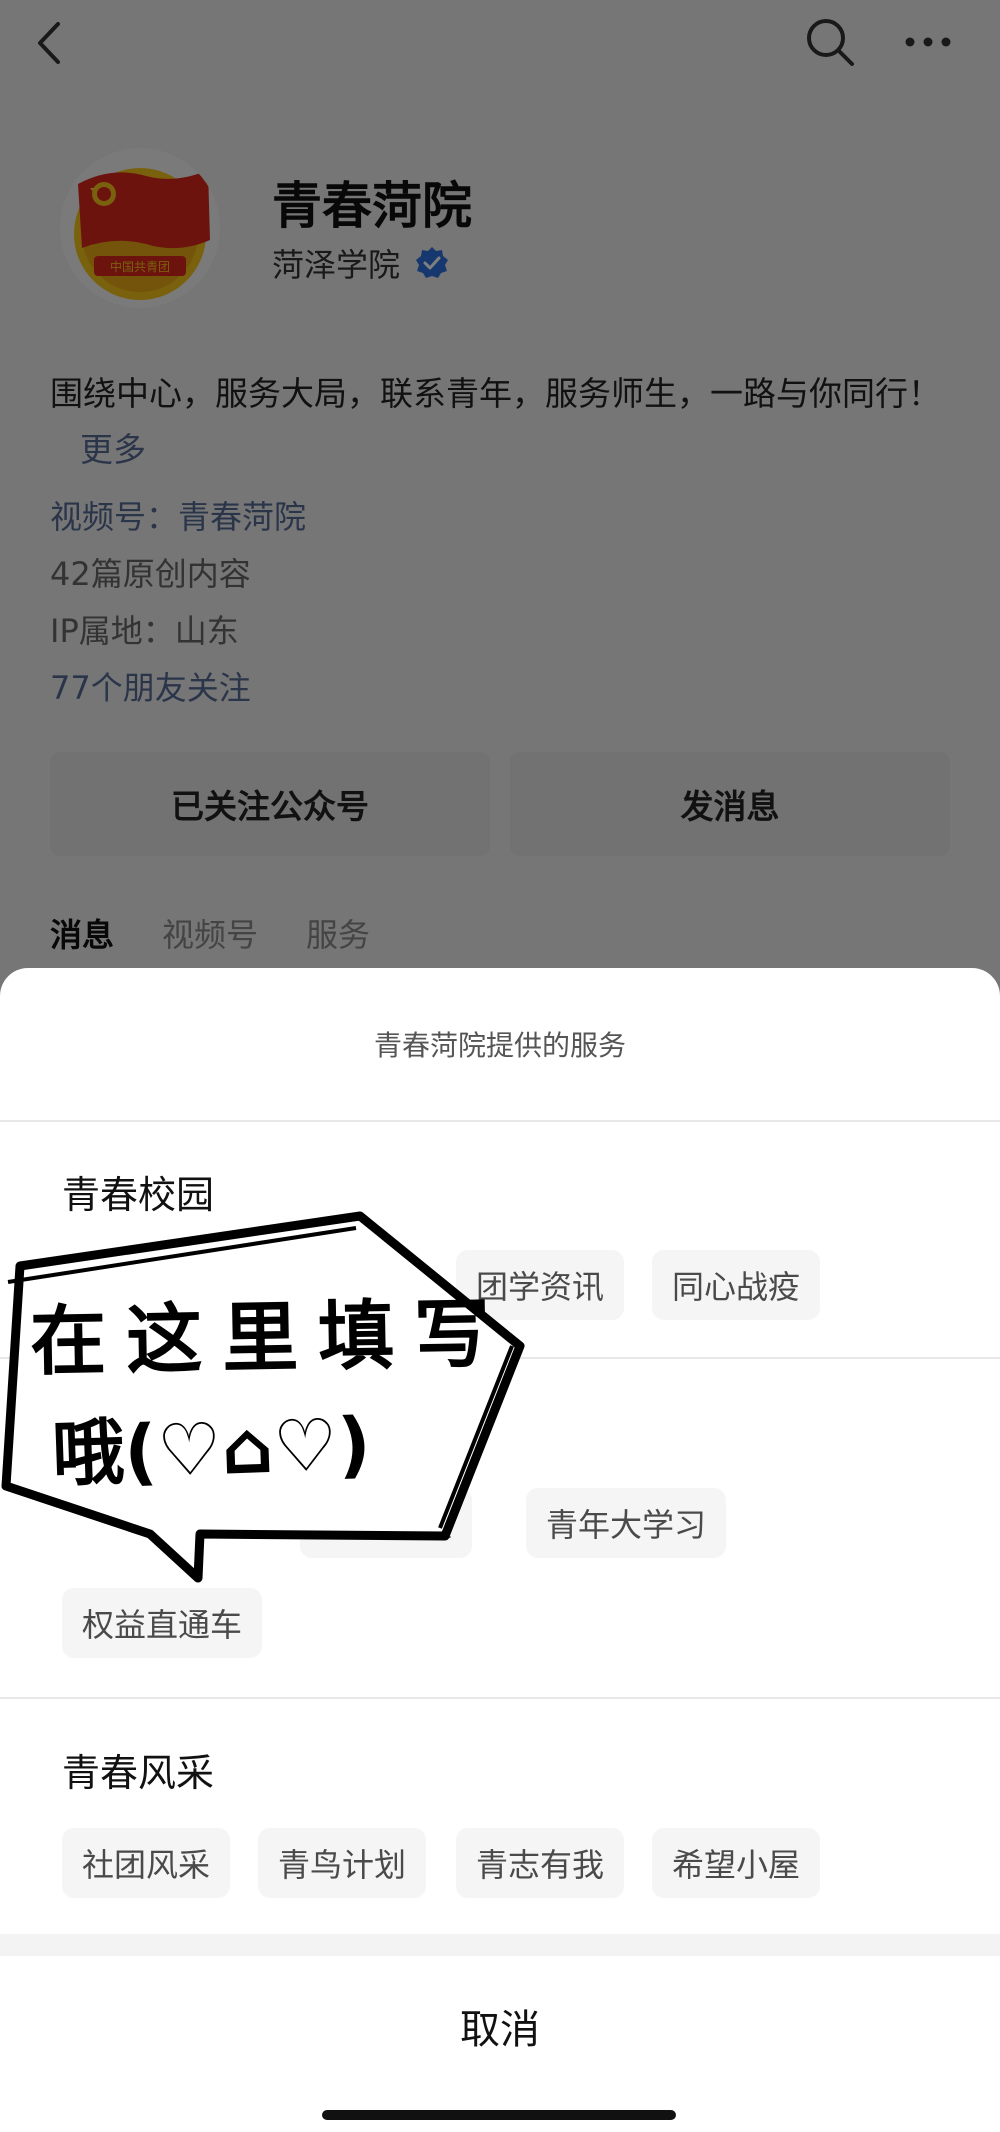  Describe the element at coordinates (626, 1523) in the screenshot. I see `chip-youth-study: 青年大学习` at that location.